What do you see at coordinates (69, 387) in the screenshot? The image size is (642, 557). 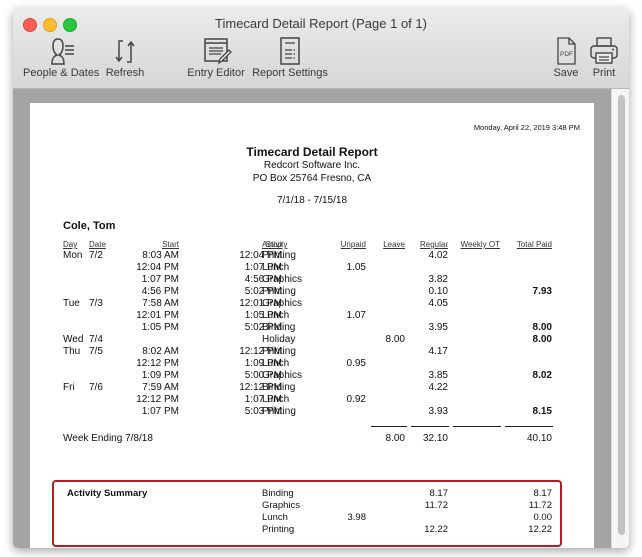 I see `cell-day: Fri` at bounding box center [69, 387].